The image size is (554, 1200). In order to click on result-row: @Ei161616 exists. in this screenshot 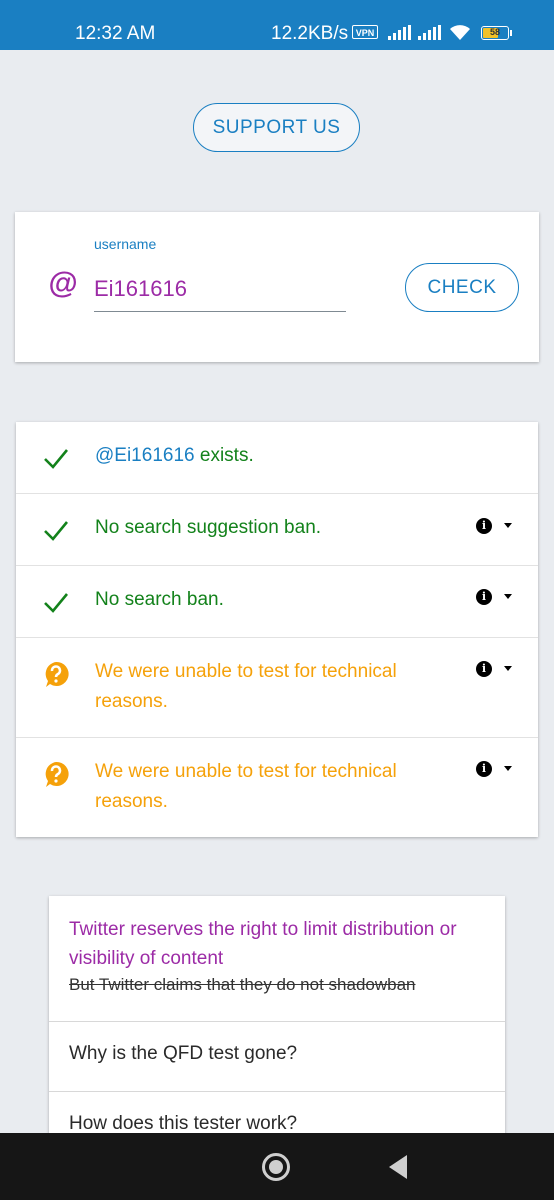, I will do `click(277, 458)`.